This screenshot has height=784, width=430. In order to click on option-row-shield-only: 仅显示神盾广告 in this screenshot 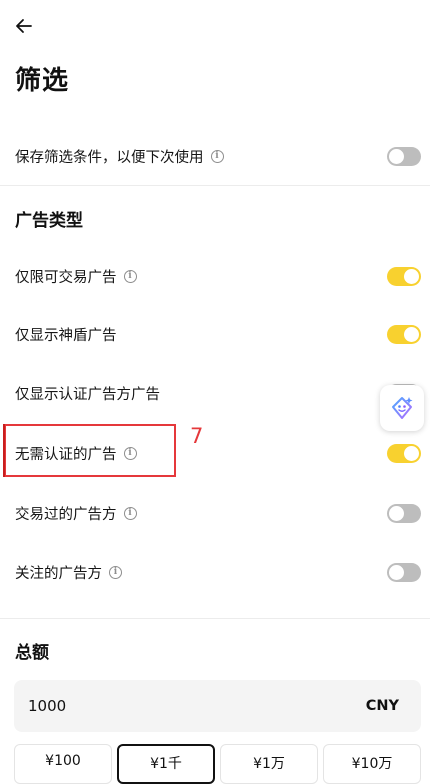, I will do `click(218, 334)`.